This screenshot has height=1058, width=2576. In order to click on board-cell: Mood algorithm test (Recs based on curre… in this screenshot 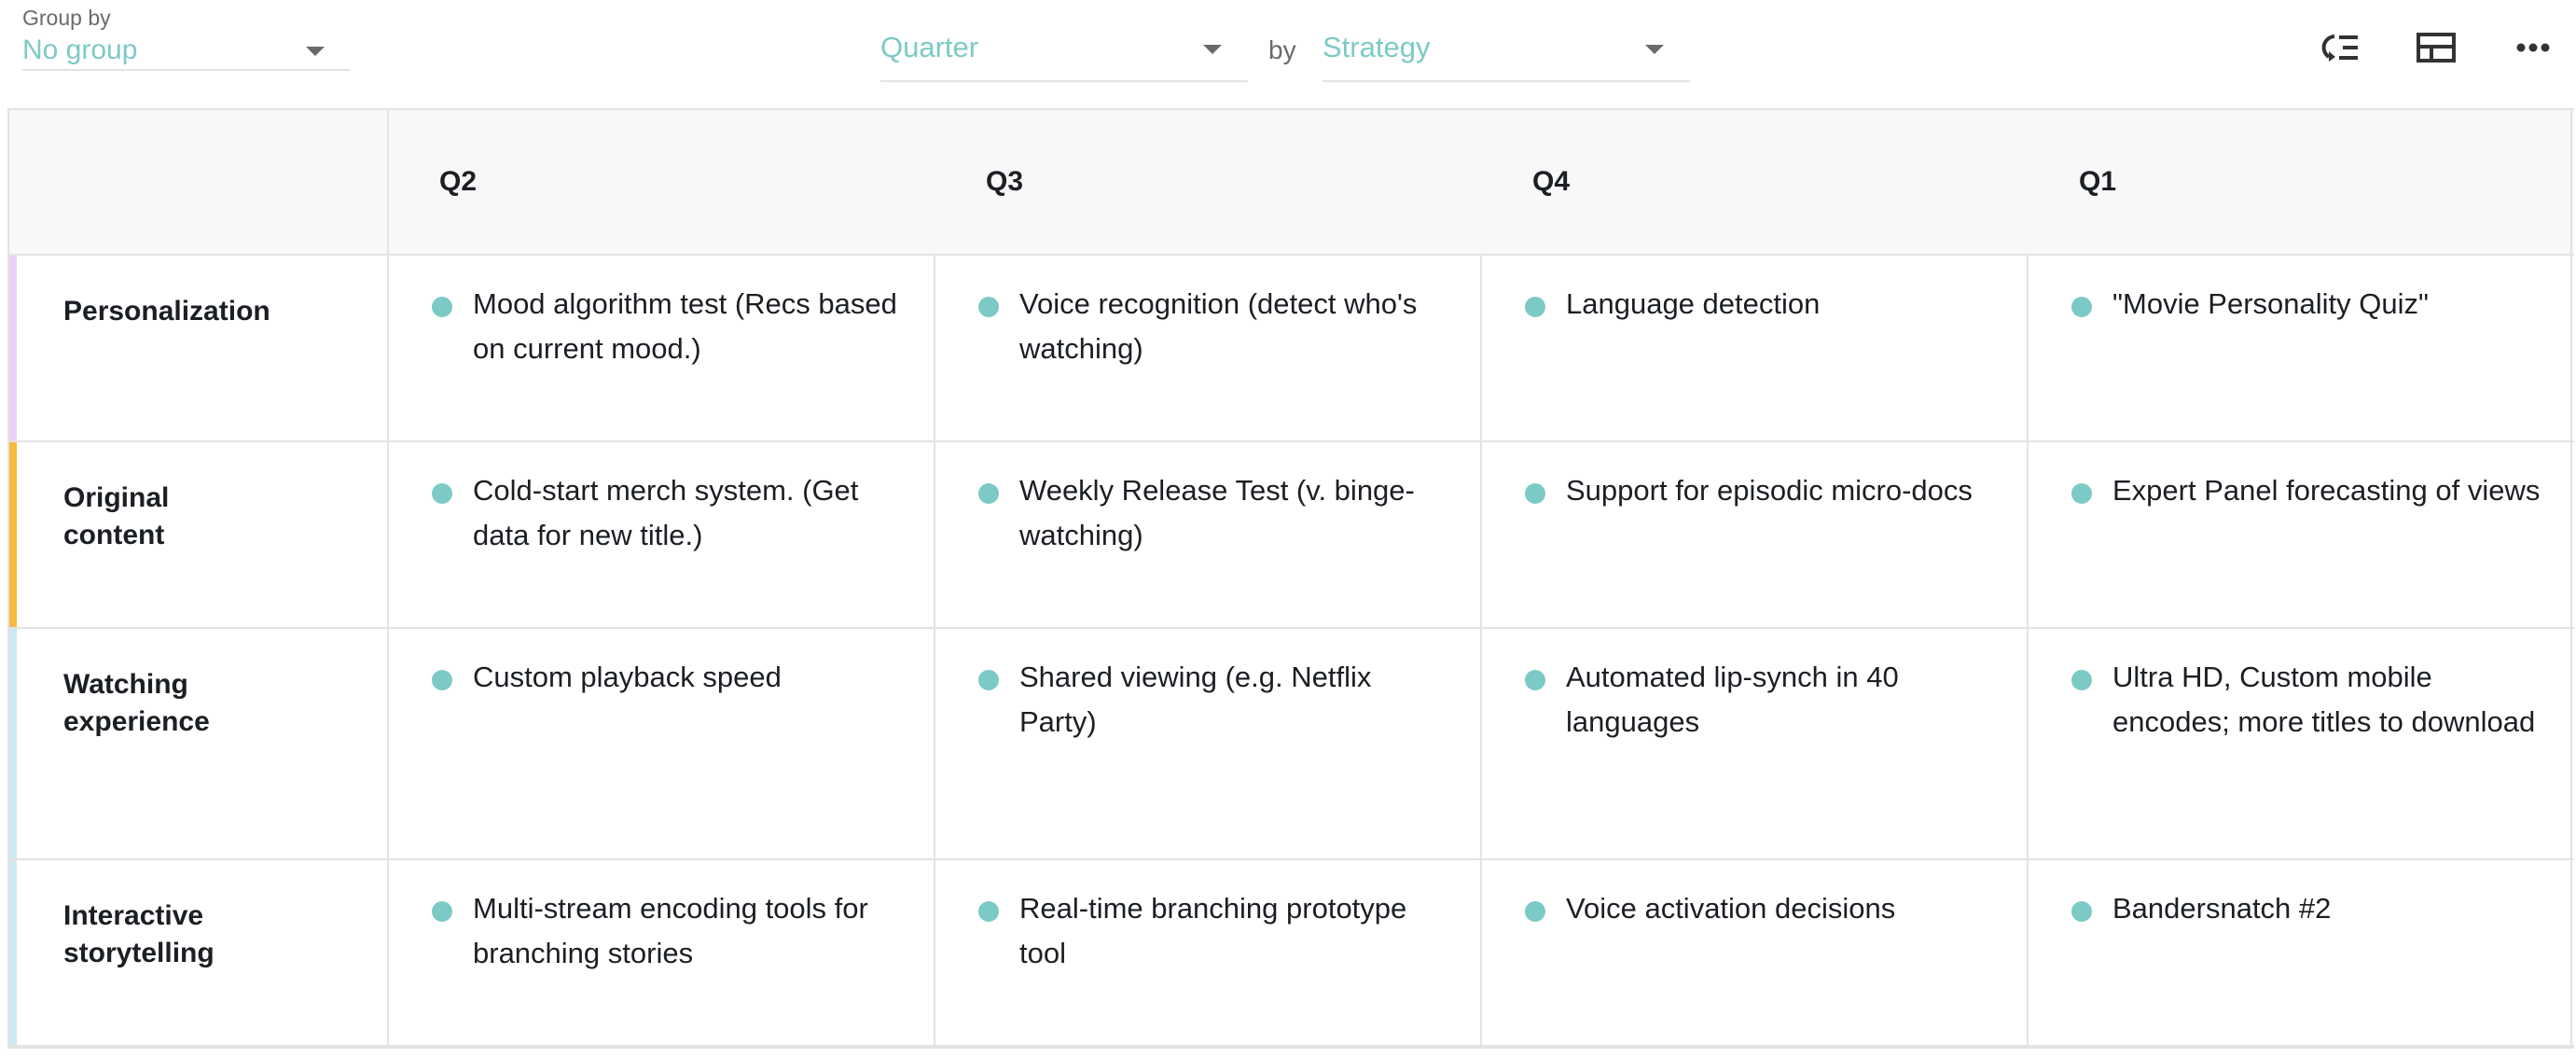, I will do `click(662, 348)`.